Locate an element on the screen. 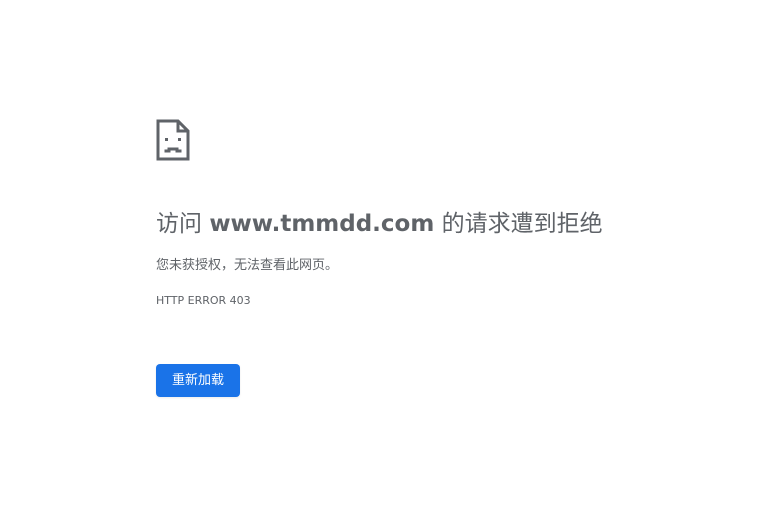  page-title: 访问 www.tmmdd.com 的请求遭到拒绝 is located at coordinates (379, 224).